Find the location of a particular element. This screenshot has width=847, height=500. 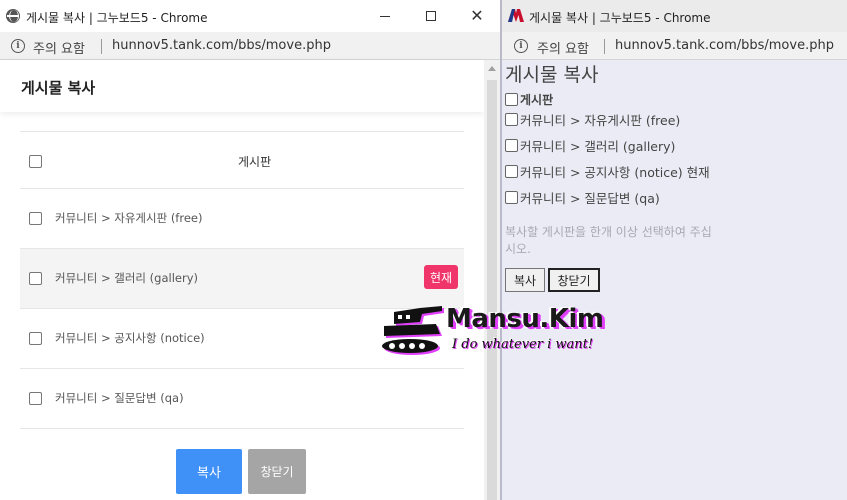

modal-title: 게시물 복사 is located at coordinates (58, 88).